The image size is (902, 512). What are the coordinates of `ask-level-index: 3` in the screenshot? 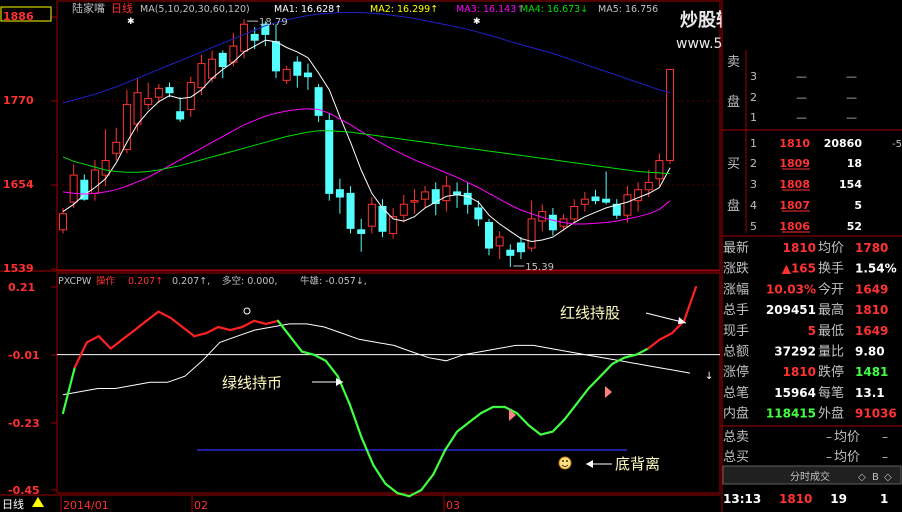 It's located at (753, 76).